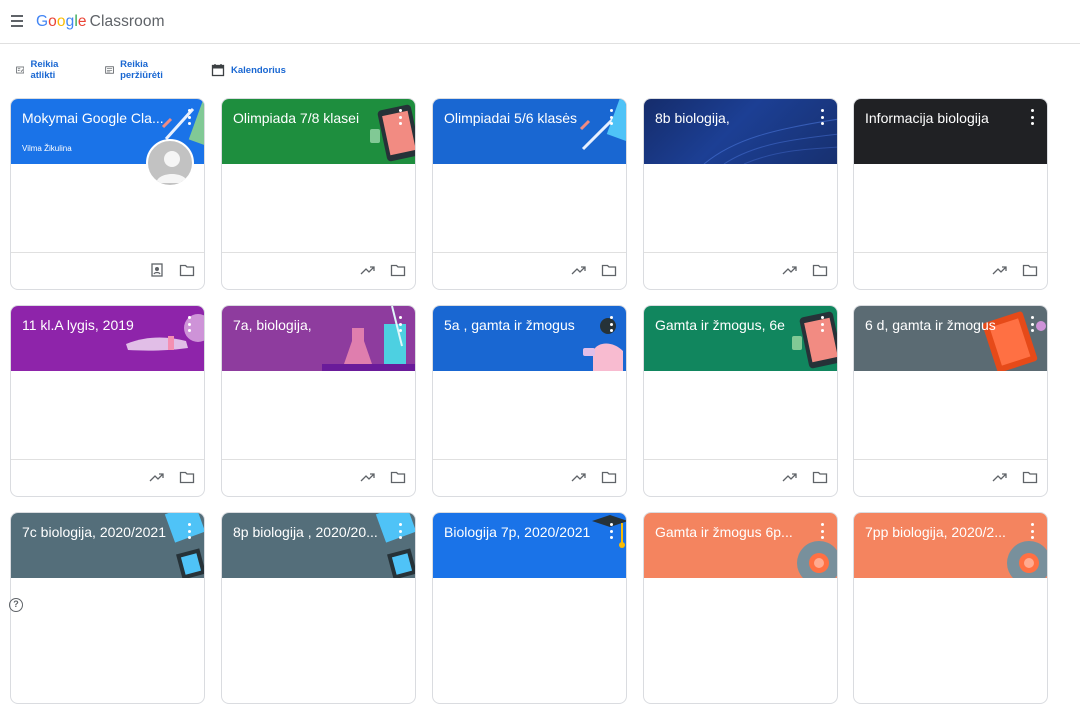 The width and height of the screenshot is (1080, 704). What do you see at coordinates (100, 22) in the screenshot?
I see `google-classroom-logo: Google Classroom` at bounding box center [100, 22].